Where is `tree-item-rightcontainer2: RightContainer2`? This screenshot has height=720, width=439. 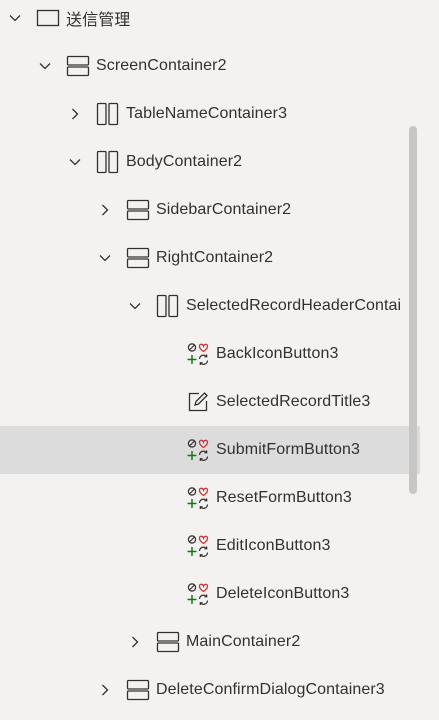 tree-item-rightcontainer2: RightContainer2 is located at coordinates (210, 258).